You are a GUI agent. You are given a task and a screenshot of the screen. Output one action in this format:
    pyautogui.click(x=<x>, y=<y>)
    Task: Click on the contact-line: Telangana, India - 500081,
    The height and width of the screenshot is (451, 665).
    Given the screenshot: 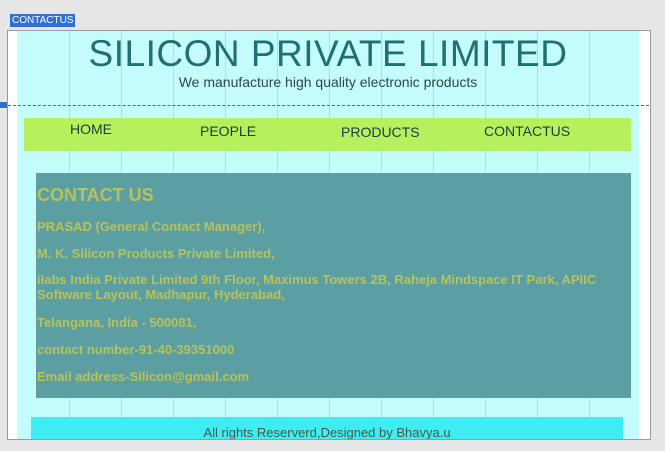 What is the action you would take?
    pyautogui.click(x=117, y=322)
    